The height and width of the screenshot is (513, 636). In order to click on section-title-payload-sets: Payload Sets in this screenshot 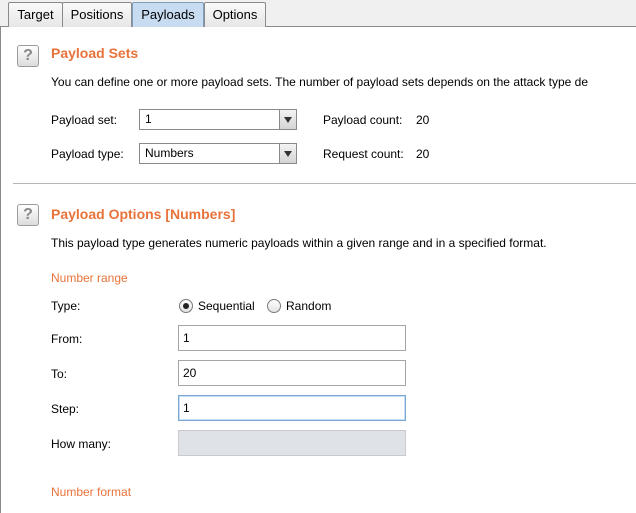, I will do `click(95, 53)`.